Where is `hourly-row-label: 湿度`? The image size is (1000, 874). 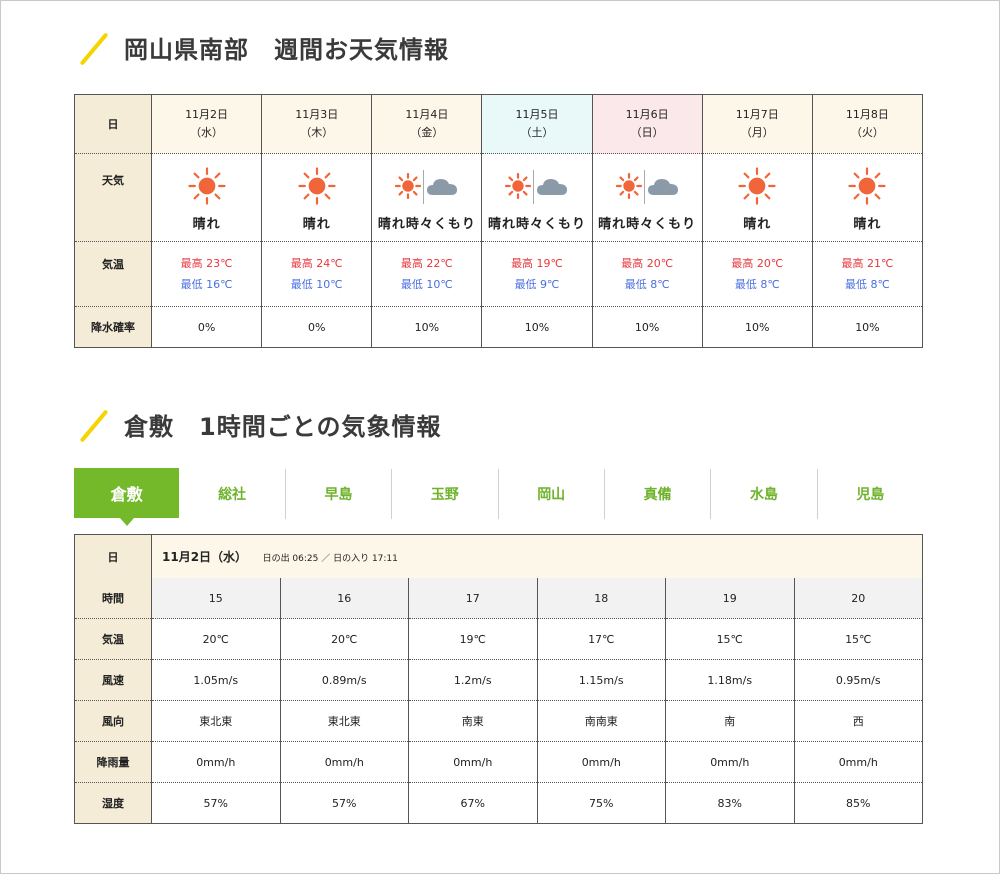 hourly-row-label: 湿度 is located at coordinates (113, 803).